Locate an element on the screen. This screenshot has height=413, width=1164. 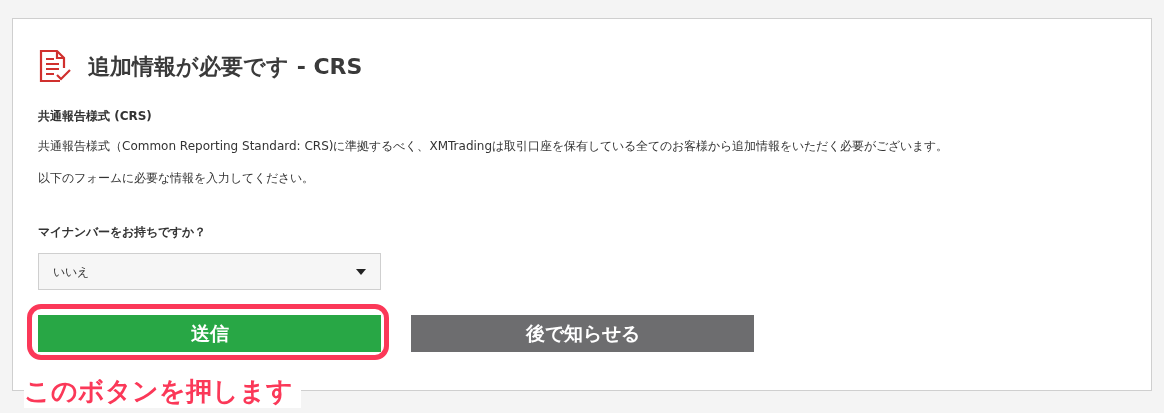
paragraph: 以下のフォームに必要な情報を入力してください。 is located at coordinates (176, 178).